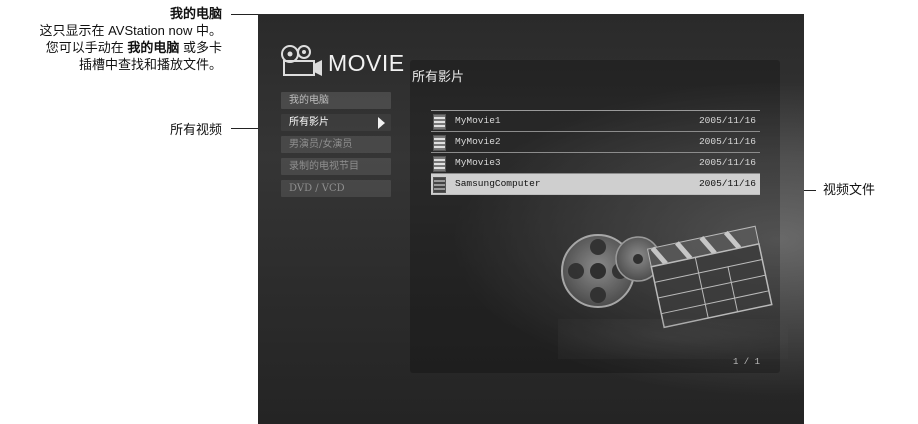  I want to click on file-name: MyMovie2, so click(478, 141).